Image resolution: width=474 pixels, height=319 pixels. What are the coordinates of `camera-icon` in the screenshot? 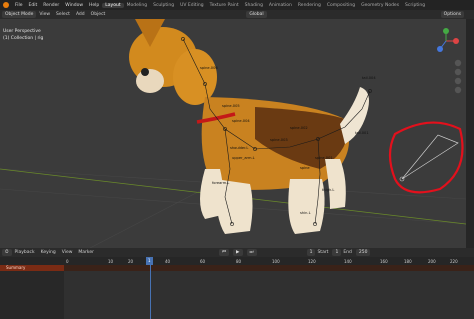 It's located at (458, 81).